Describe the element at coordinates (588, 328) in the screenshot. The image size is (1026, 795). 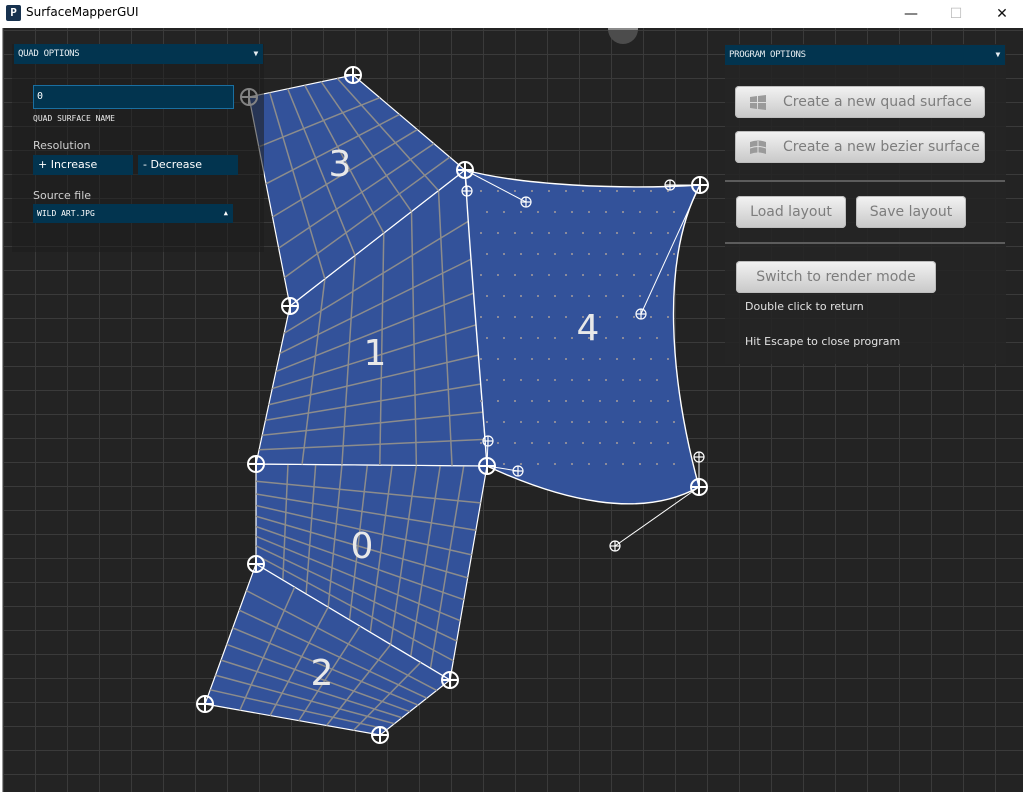
I see `surface-id-label: 4` at that location.